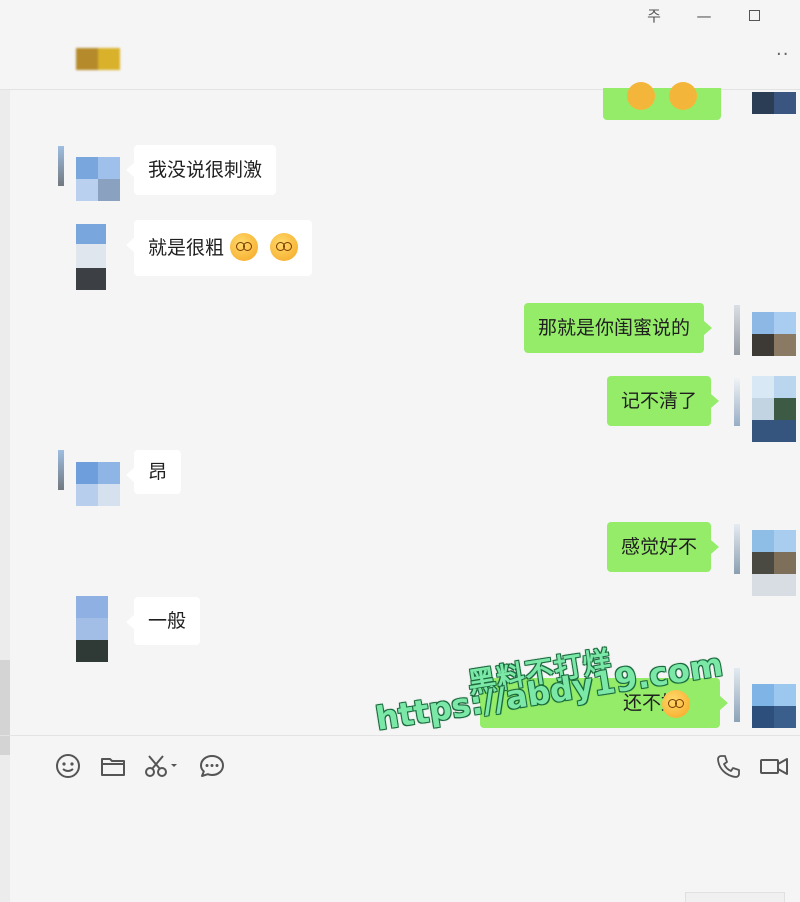  Describe the element at coordinates (113, 766) in the screenshot. I see `folder-icon` at that location.